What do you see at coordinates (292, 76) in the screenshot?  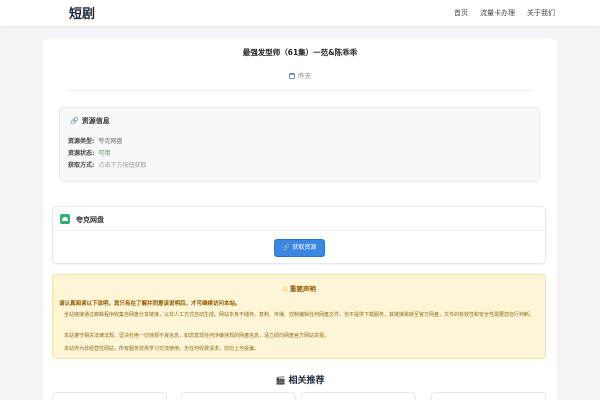 I see `calendar-icon` at bounding box center [292, 76].